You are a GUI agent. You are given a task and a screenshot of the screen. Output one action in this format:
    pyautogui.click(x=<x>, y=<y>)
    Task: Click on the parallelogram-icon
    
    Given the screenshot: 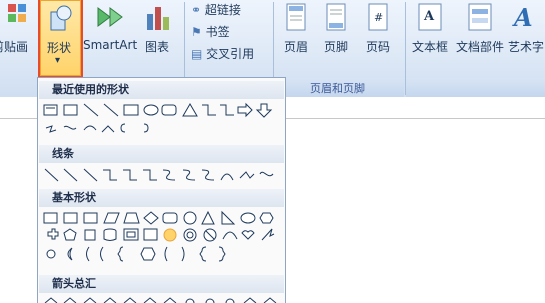 What is the action you would take?
    pyautogui.click(x=111, y=218)
    